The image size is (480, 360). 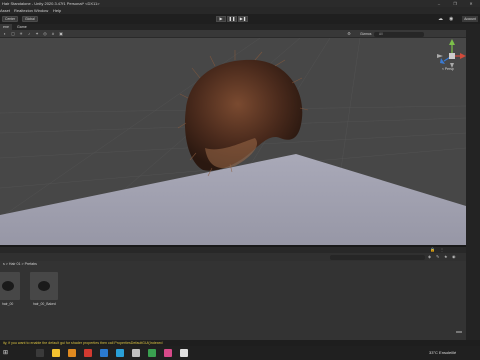 What do you see at coordinates (21, 34) in the screenshot?
I see `lighting-toggle-icon: ☀` at bounding box center [21, 34].